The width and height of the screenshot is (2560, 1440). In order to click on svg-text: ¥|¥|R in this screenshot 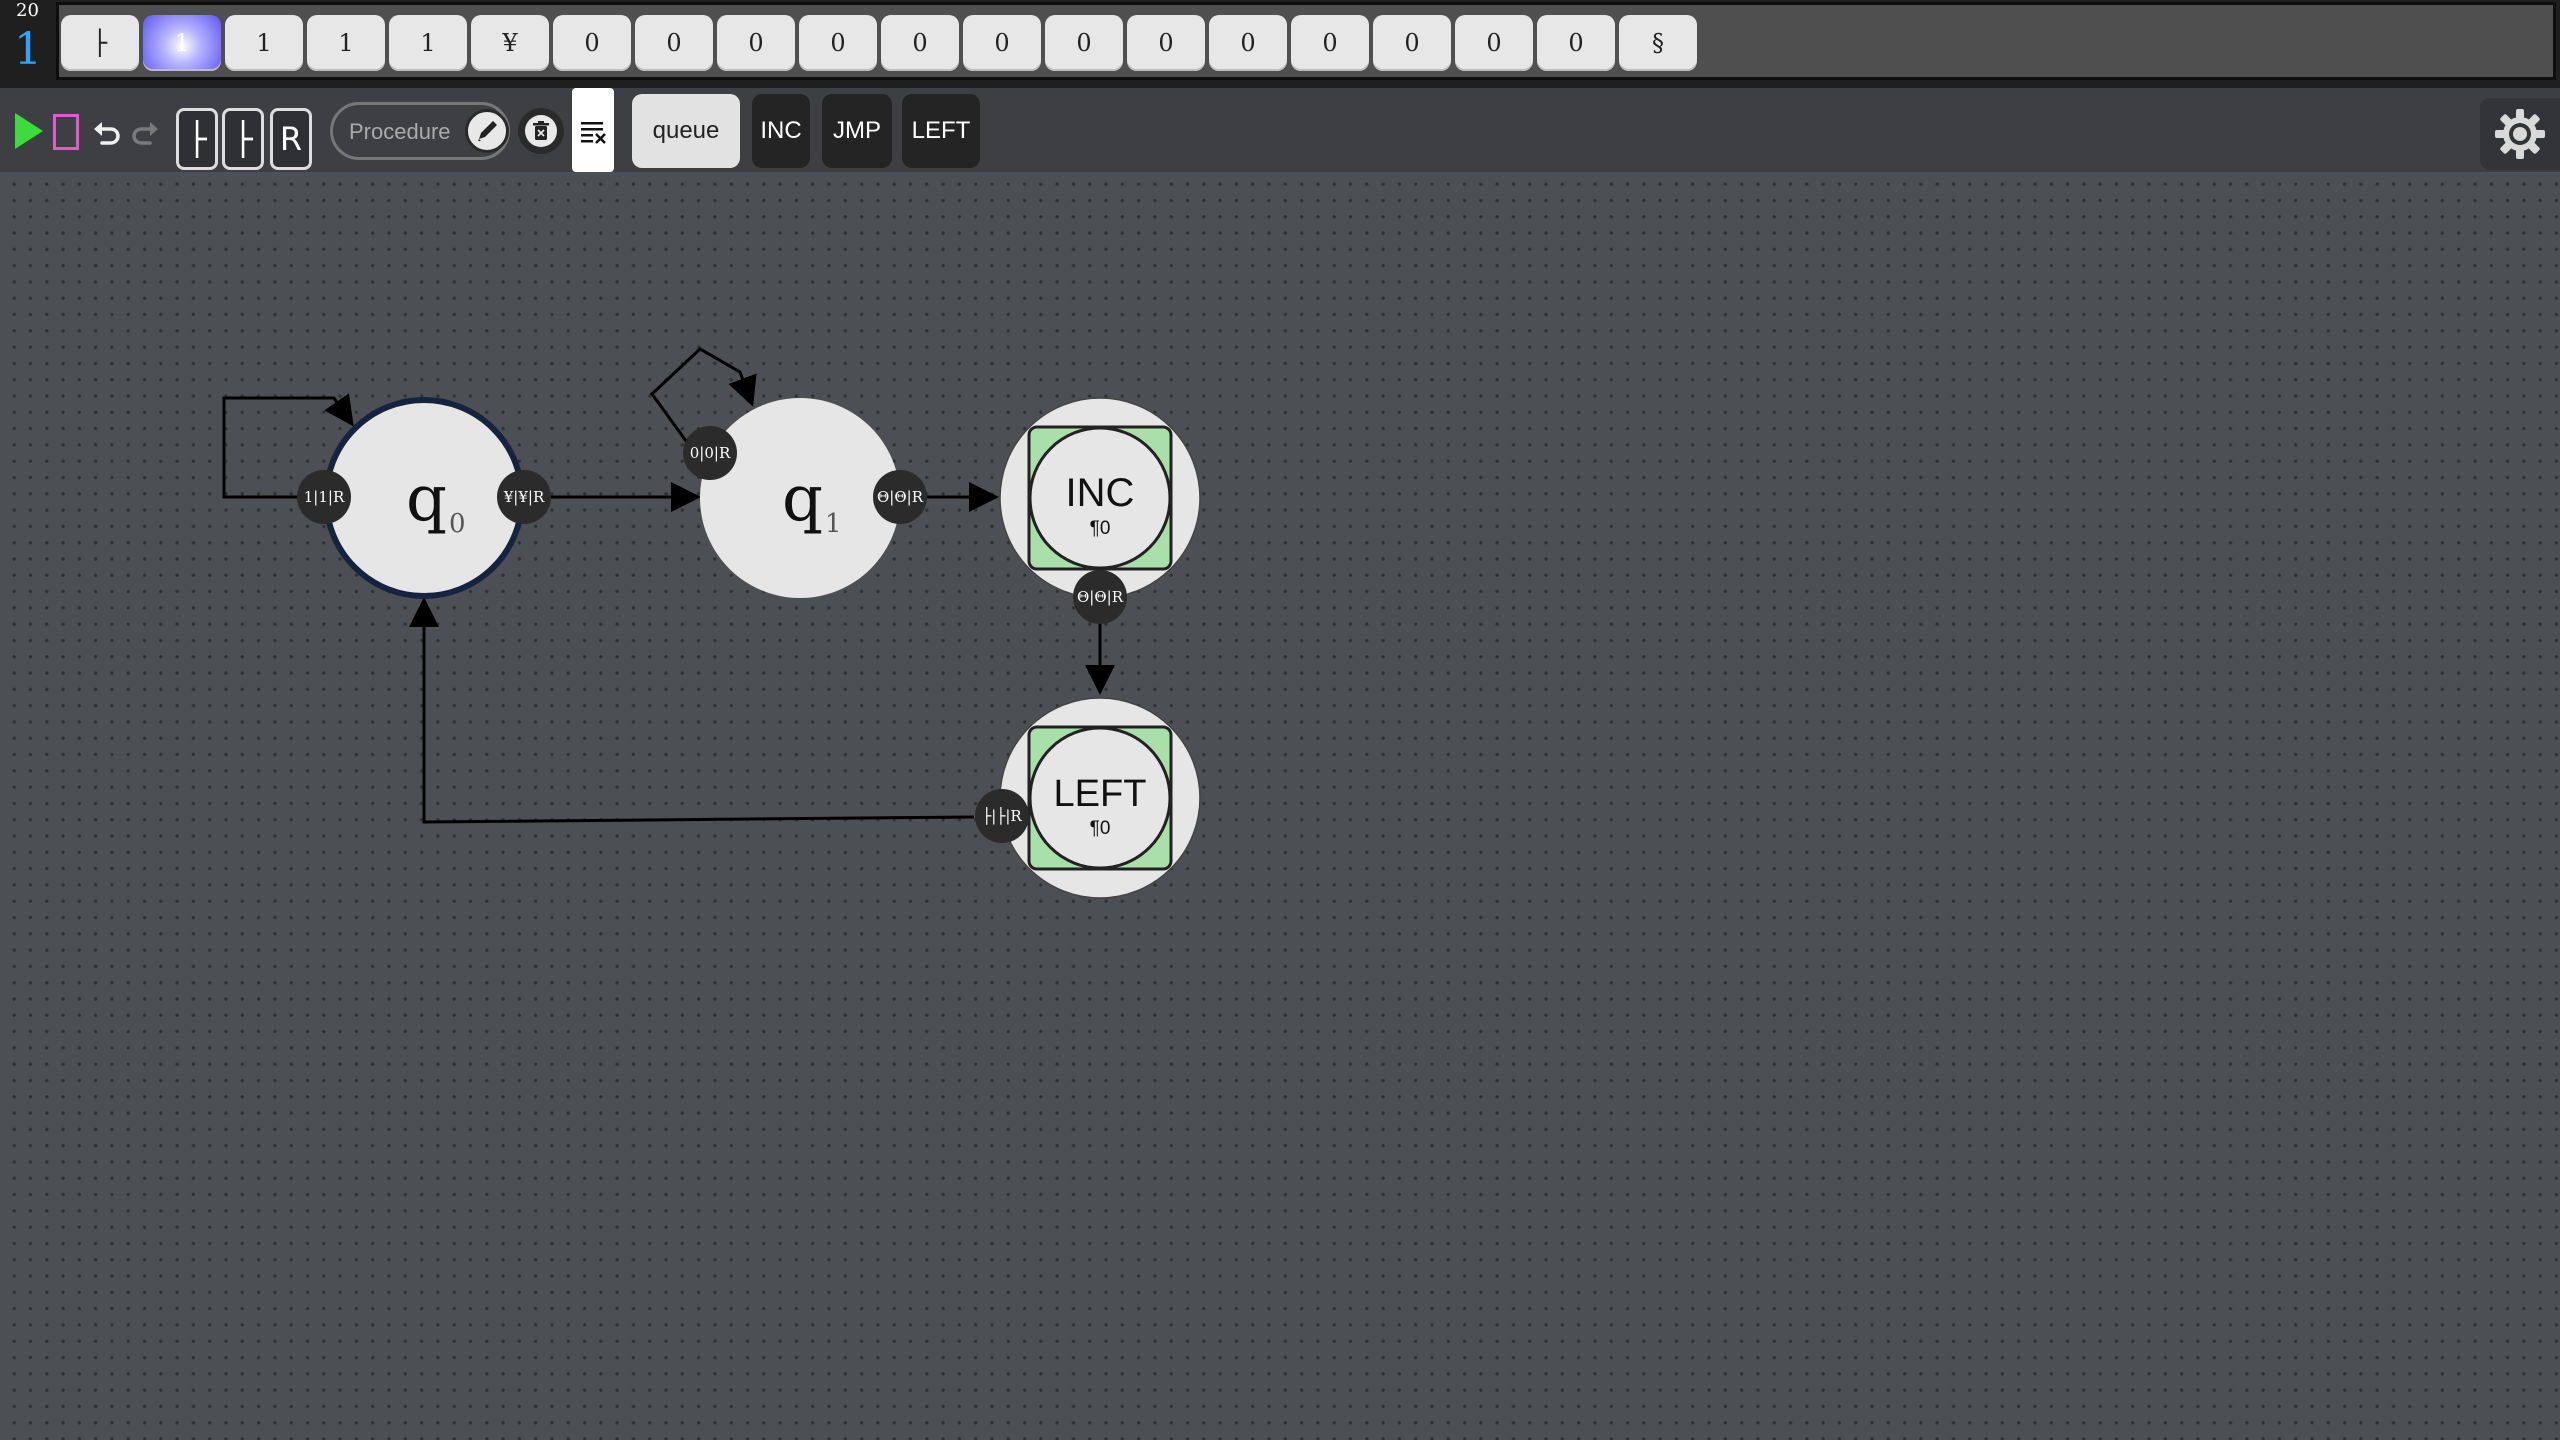, I will do `click(524, 497)`.